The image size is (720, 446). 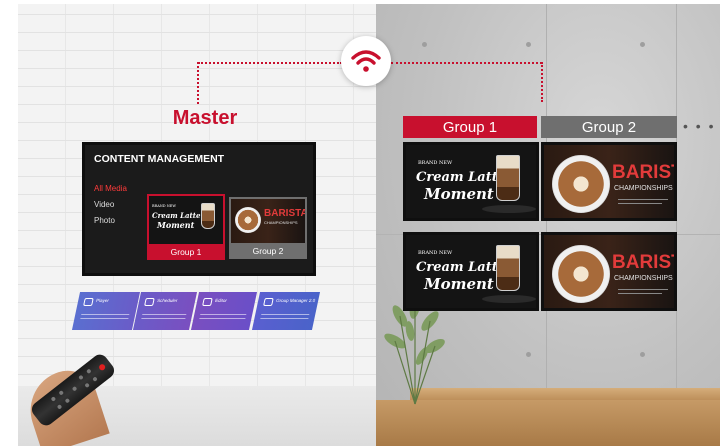 I want to click on group-2-card: BARISTA CHAMPIONSHIPS Group 2, so click(x=268, y=228).